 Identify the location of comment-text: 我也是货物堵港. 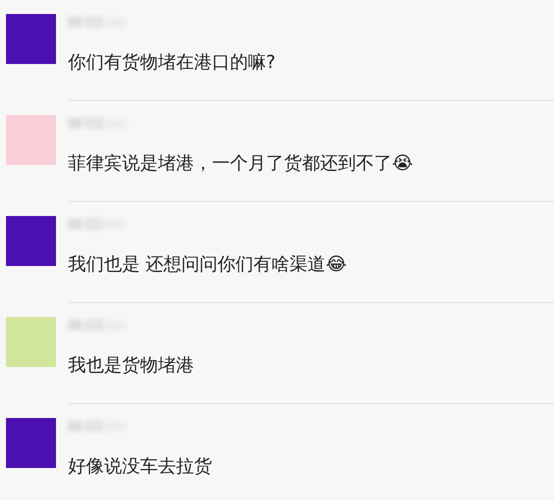
(131, 365).